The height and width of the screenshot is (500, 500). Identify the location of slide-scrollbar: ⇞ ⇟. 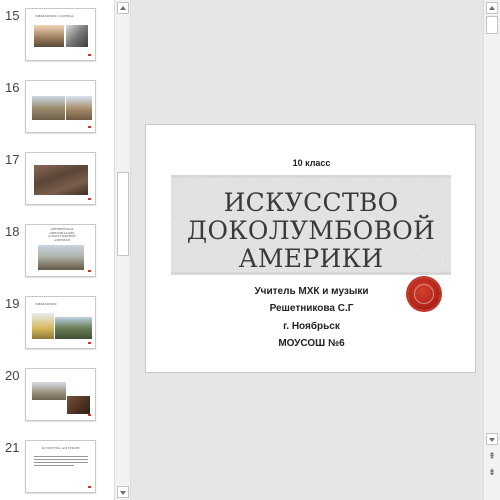
(491, 250).